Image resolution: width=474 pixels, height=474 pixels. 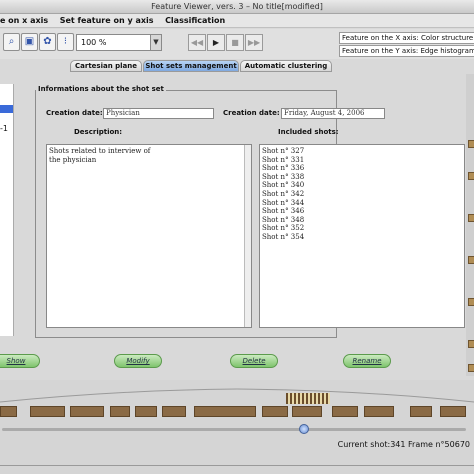 What do you see at coordinates (11, 42) in the screenshot?
I see `zoom-tool-icon: ⌕` at bounding box center [11, 42].